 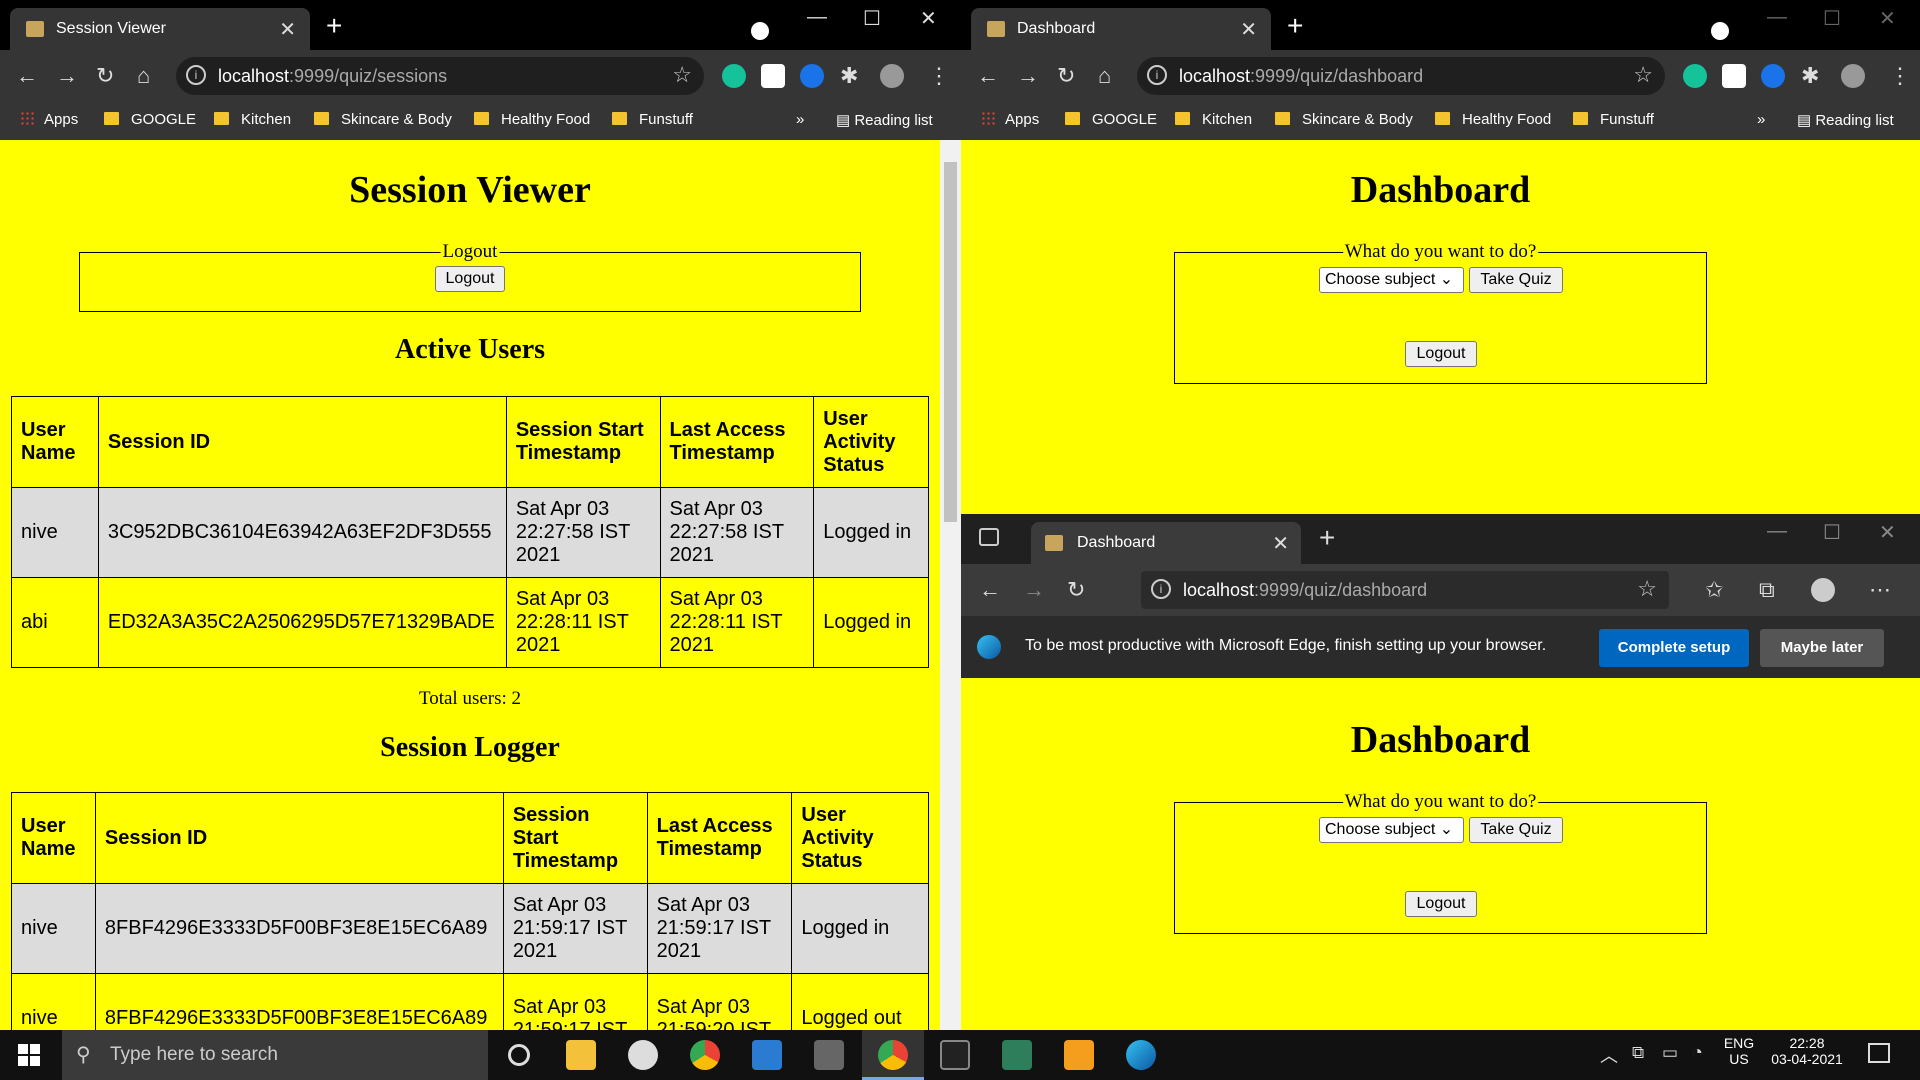 I want to click on favorites-icon: ✩, so click(x=1714, y=590).